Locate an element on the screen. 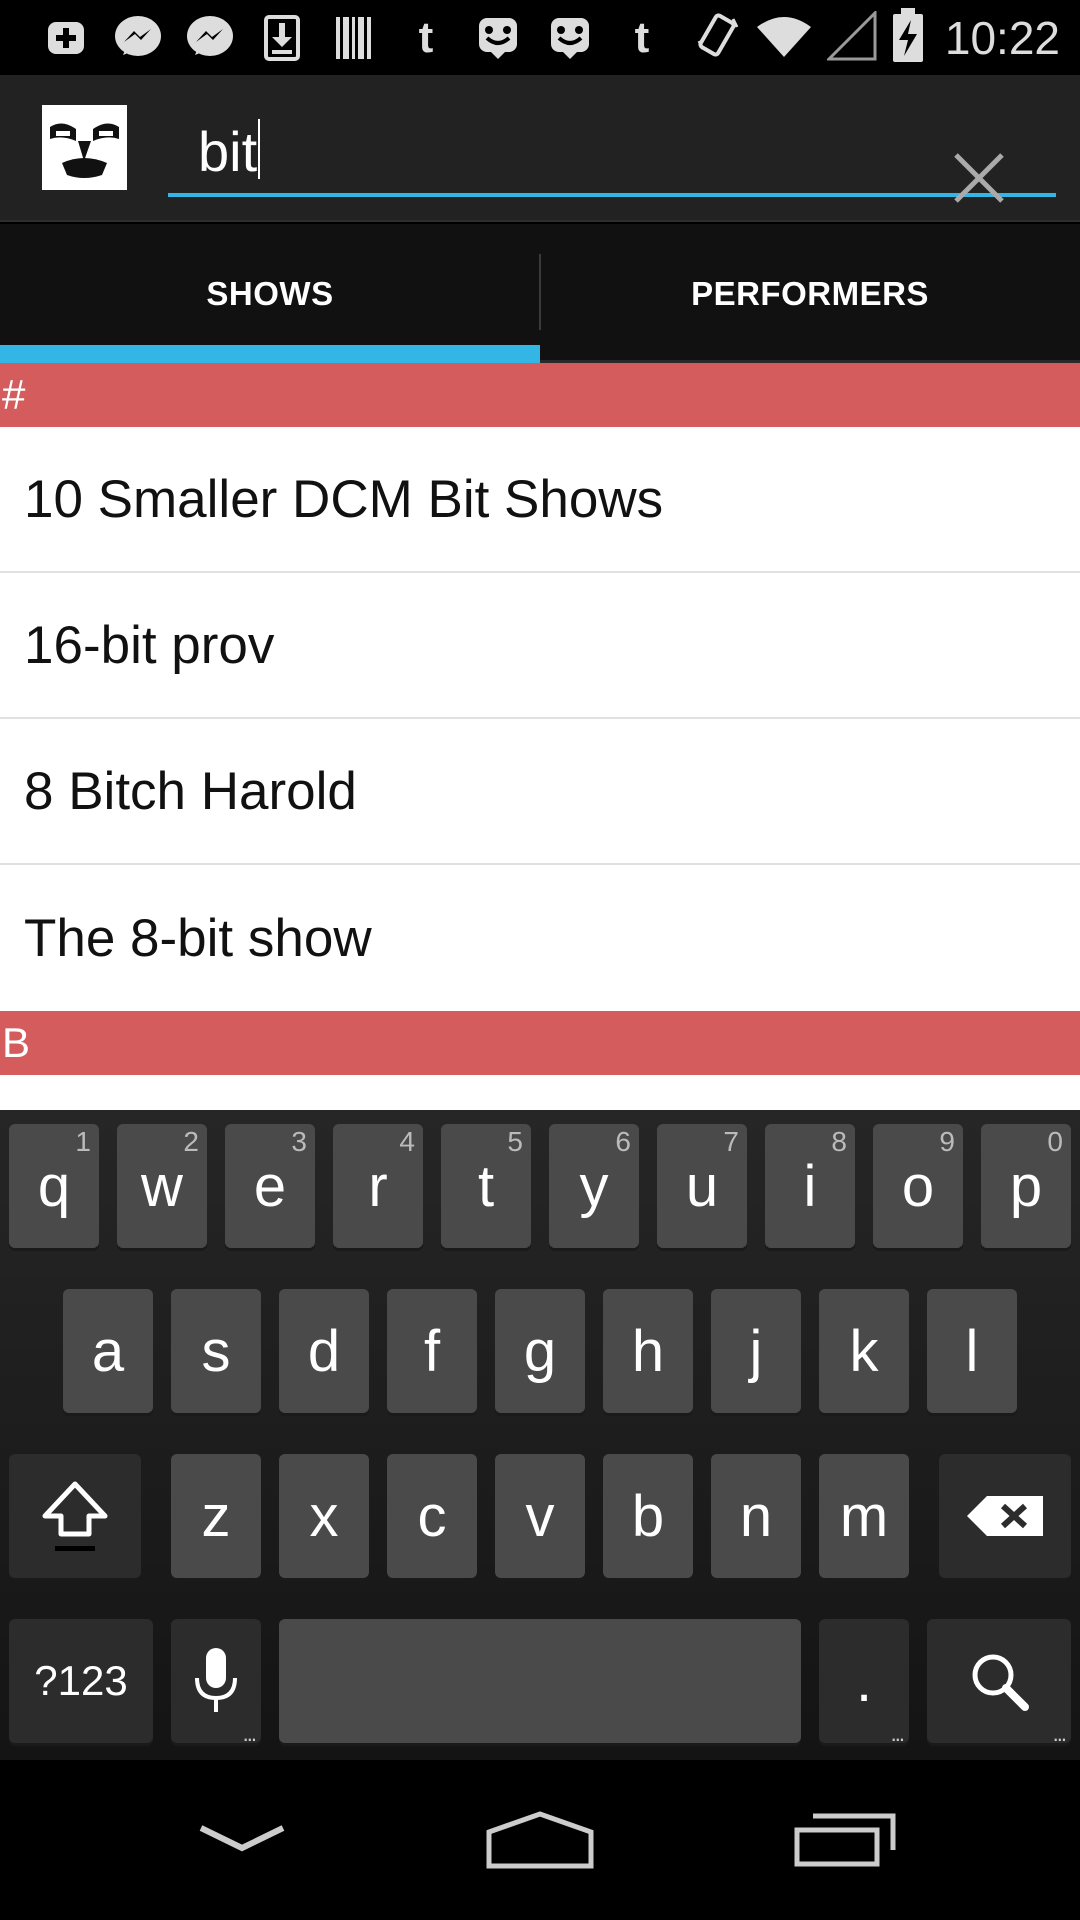 Image resolution: width=1080 pixels, height=1920 pixels. key-y: y6 is located at coordinates (594, 1186).